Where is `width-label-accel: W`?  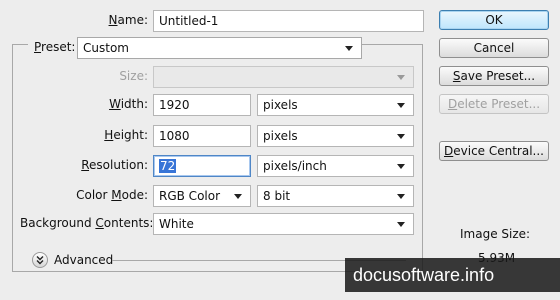 width-label-accel: W is located at coordinates (115, 104).